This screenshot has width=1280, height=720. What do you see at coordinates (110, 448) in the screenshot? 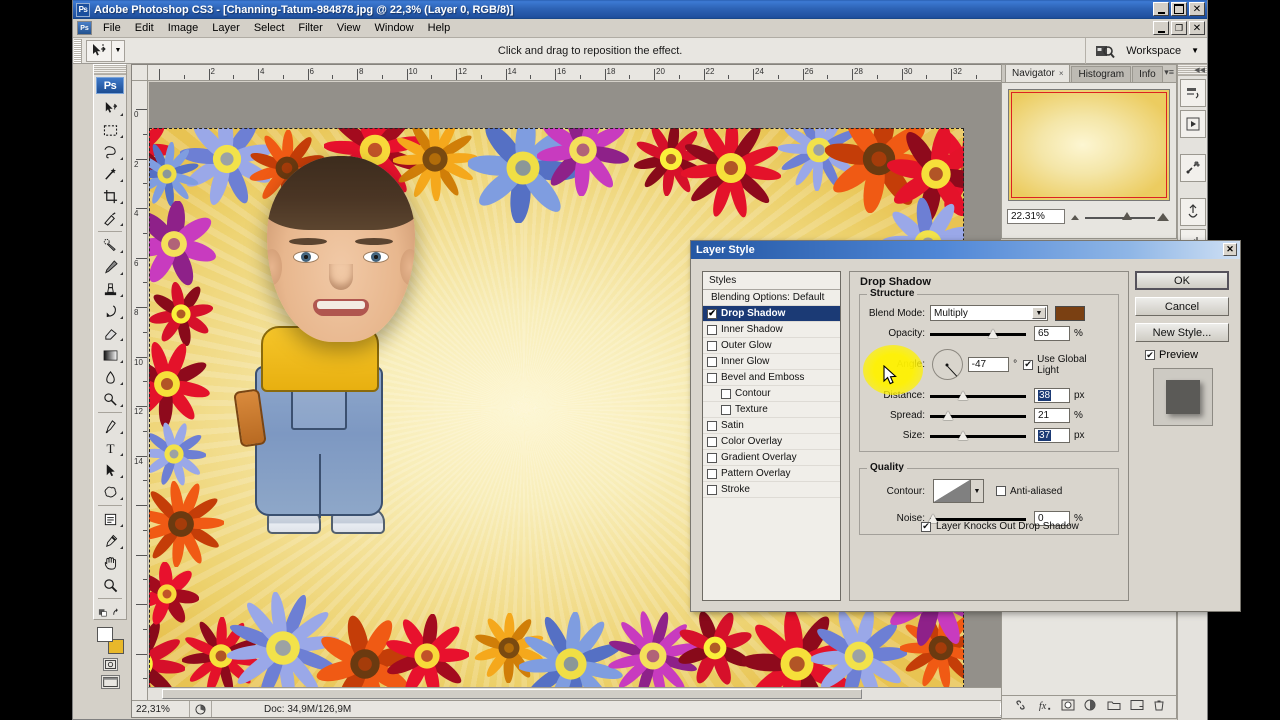
I see `horizontal-type-tool: T` at bounding box center [110, 448].